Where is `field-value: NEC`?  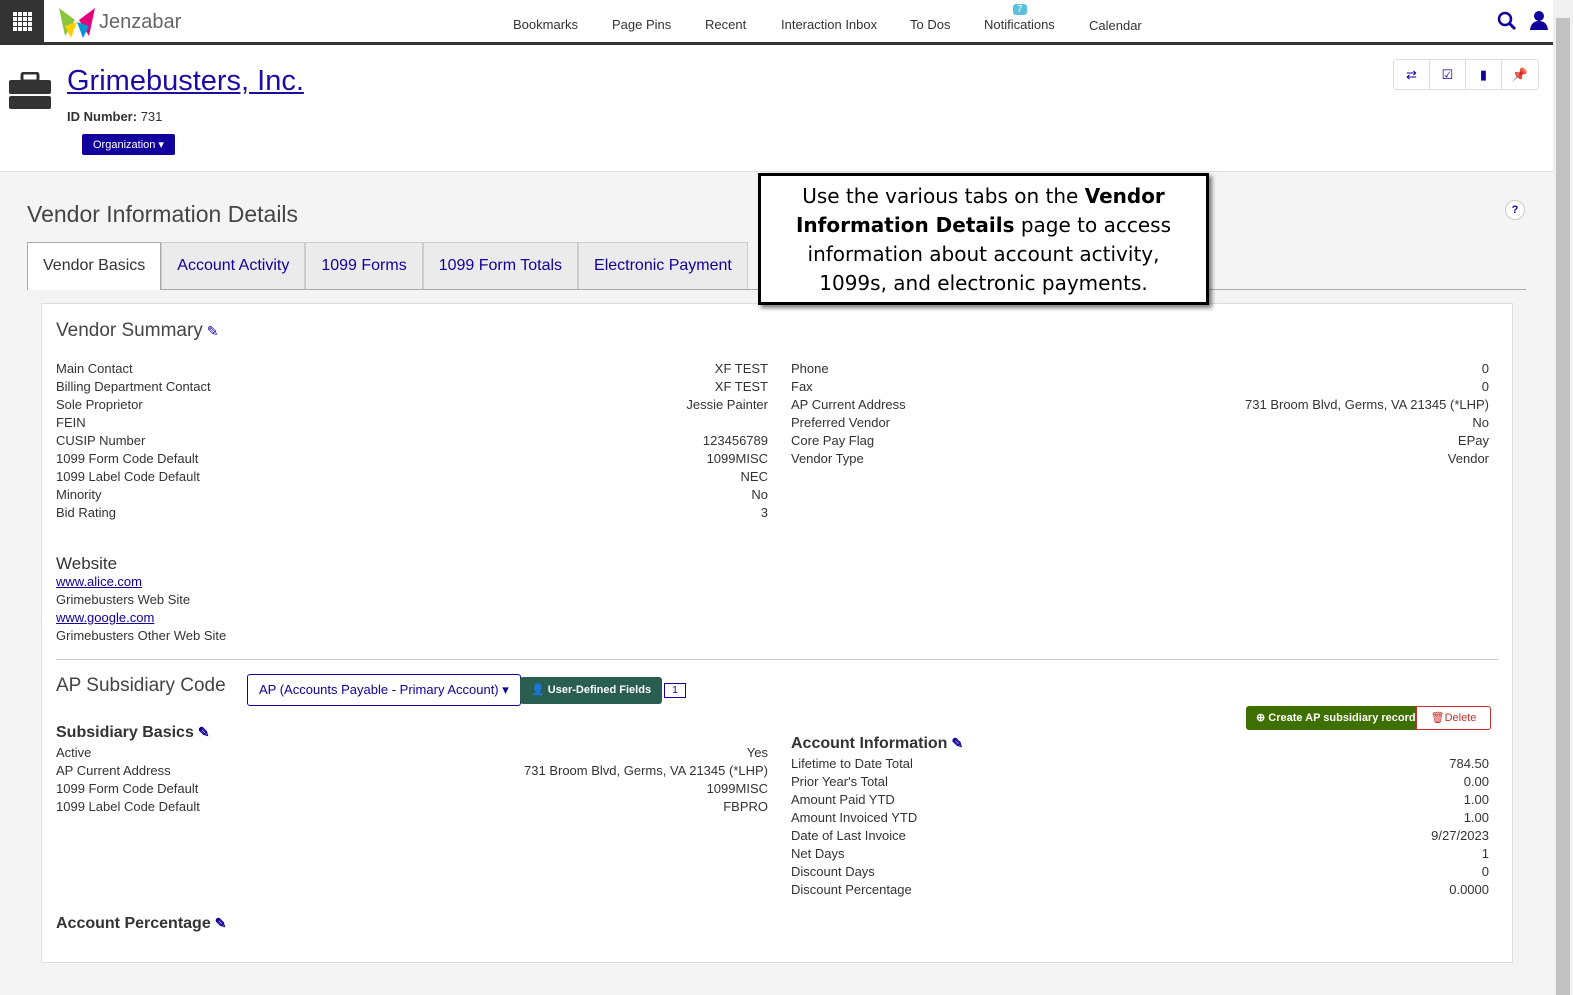
field-value: NEC is located at coordinates (754, 476).